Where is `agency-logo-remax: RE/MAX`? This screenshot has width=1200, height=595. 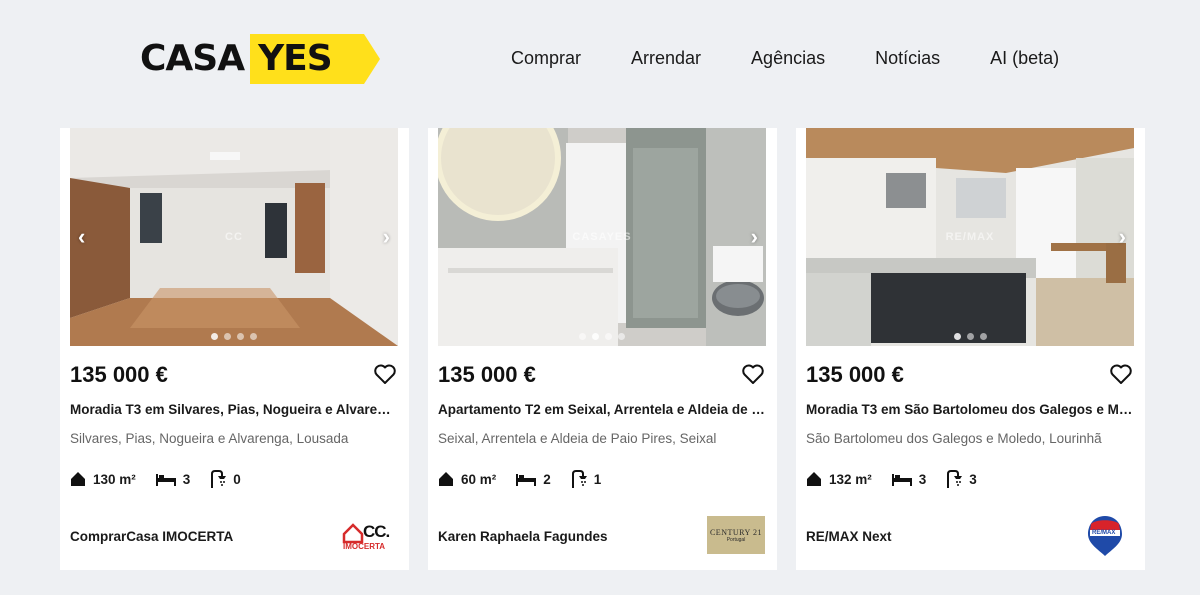 agency-logo-remax: RE/MAX is located at coordinates (1105, 536).